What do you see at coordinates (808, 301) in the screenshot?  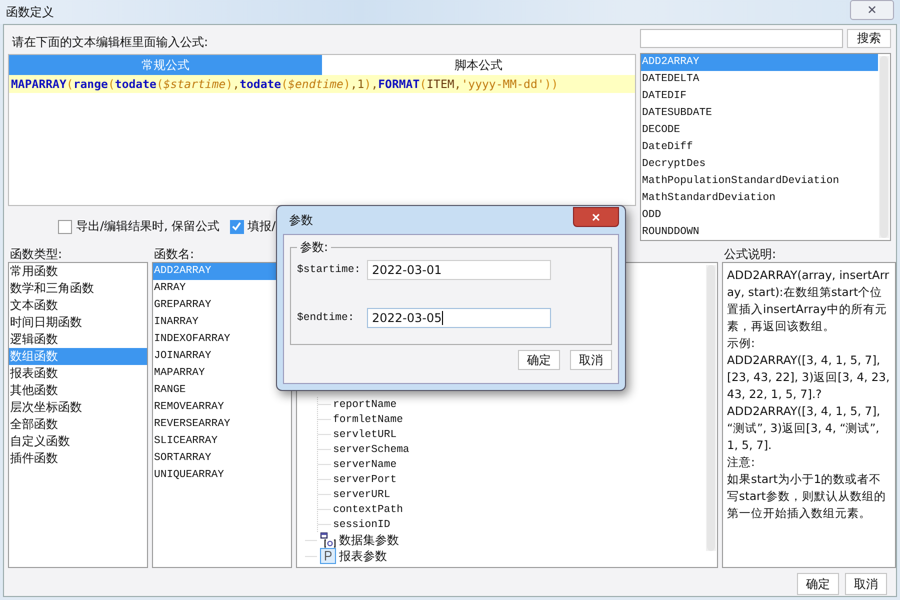 I see `description-text: ADD2ARRAY(array, insertArray, start):在数组第start个位置插入insertArray中的所有元素，再返回该数组。` at bounding box center [808, 301].